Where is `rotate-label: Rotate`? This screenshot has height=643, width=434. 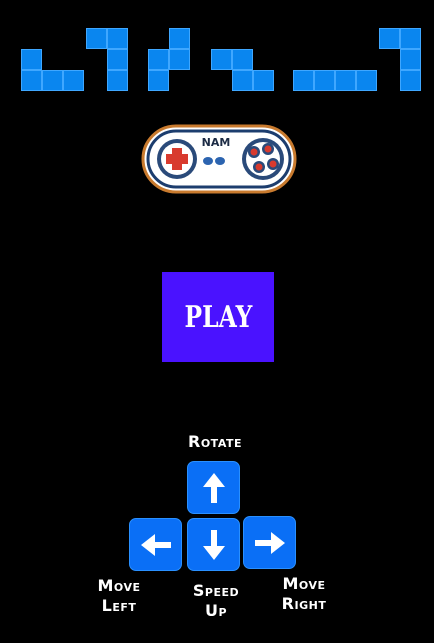 rotate-label: Rotate is located at coordinates (215, 441).